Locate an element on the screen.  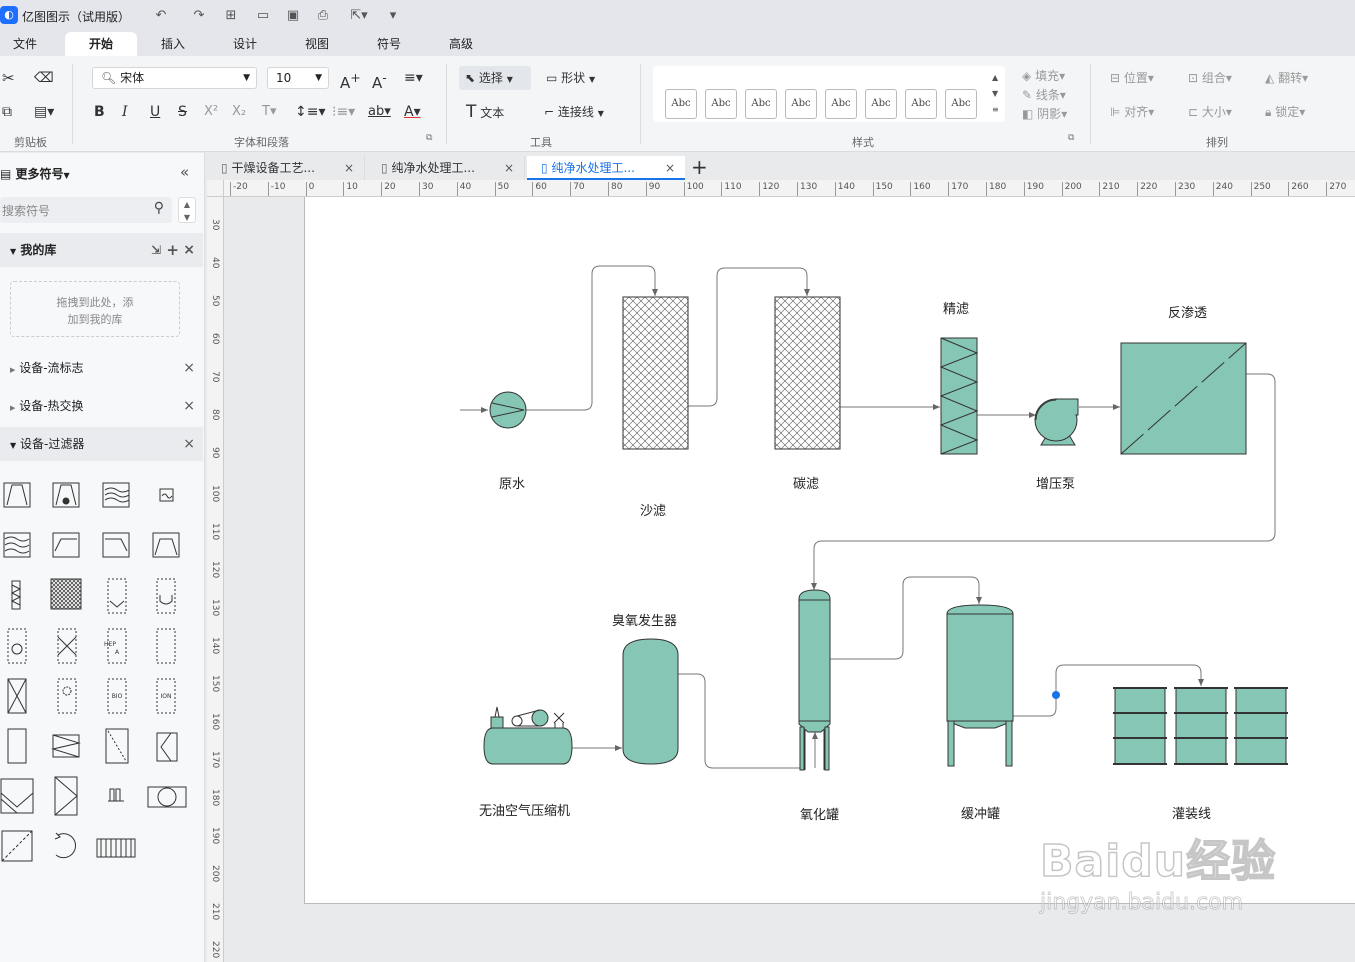
label-buffer-tank: 缓冲罐 is located at coordinates (980, 812).